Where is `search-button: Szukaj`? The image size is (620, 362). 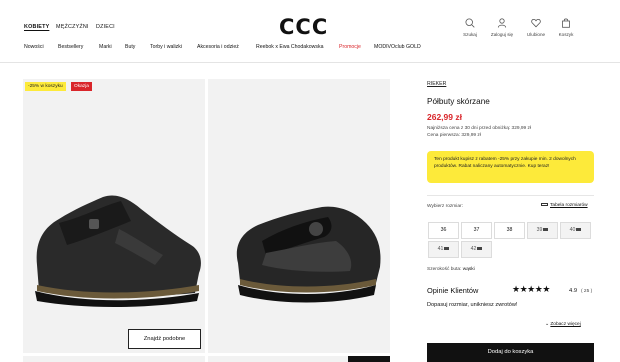 search-button: Szukaj is located at coordinates (470, 27).